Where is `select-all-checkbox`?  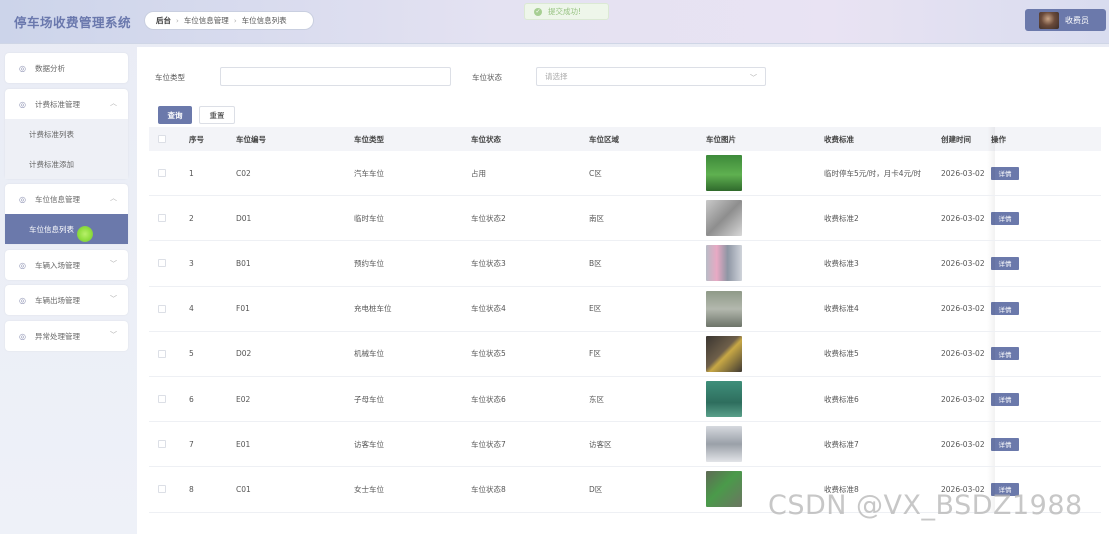
select-all-checkbox is located at coordinates (162, 139).